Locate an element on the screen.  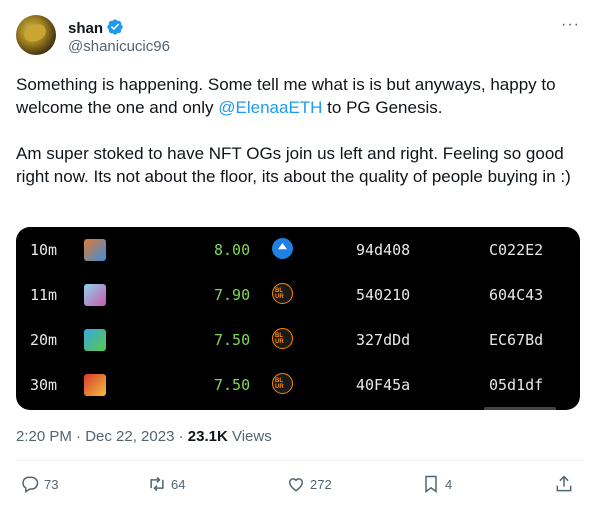
author-handle: @shanicucic96 is located at coordinates (119, 46).